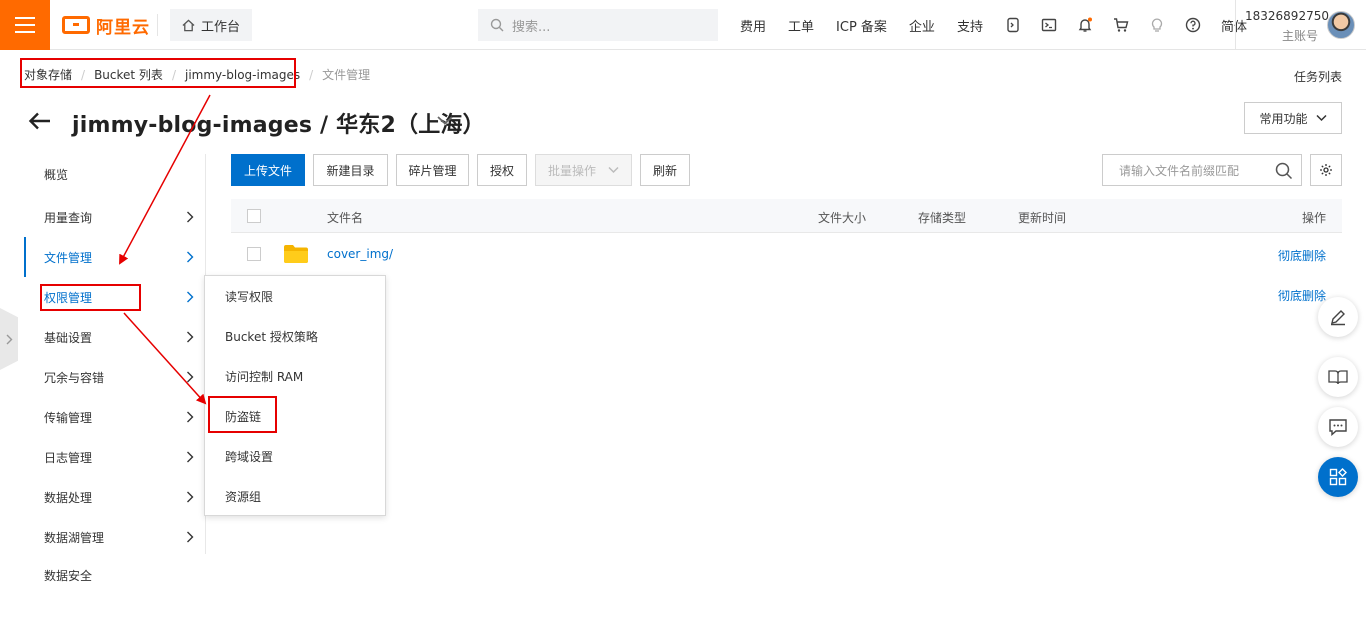  I want to click on file-table-header: 文件名 文件大小 存储类型 更新时间 操作, so click(786, 216).